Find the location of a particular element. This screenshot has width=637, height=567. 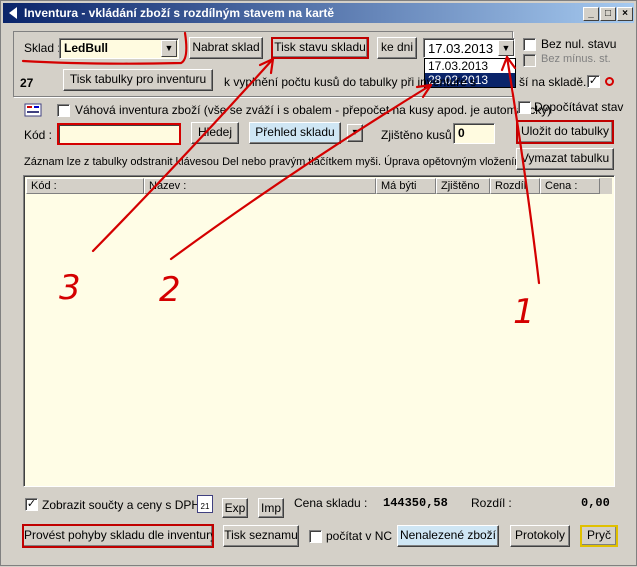

prehled-skladu-button: Přehled skladu is located at coordinates (295, 133).